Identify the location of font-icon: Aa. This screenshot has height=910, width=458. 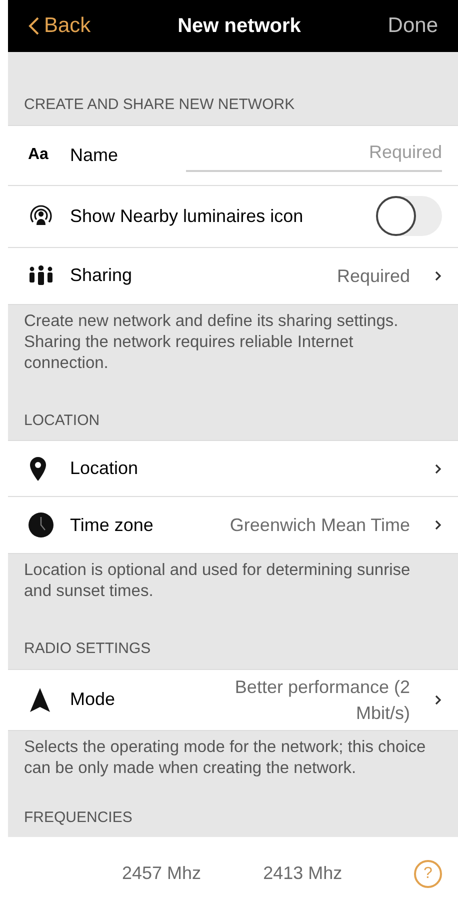
(38, 155).